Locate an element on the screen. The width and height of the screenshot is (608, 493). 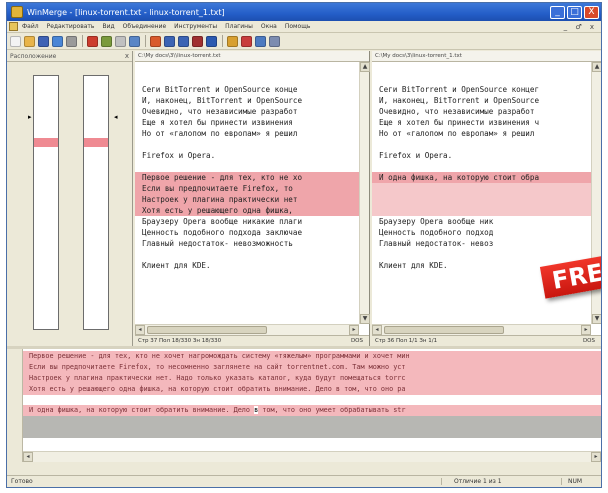
left-horizontal-scrollbar: ◂ ▸ is located at coordinates (247, 329).